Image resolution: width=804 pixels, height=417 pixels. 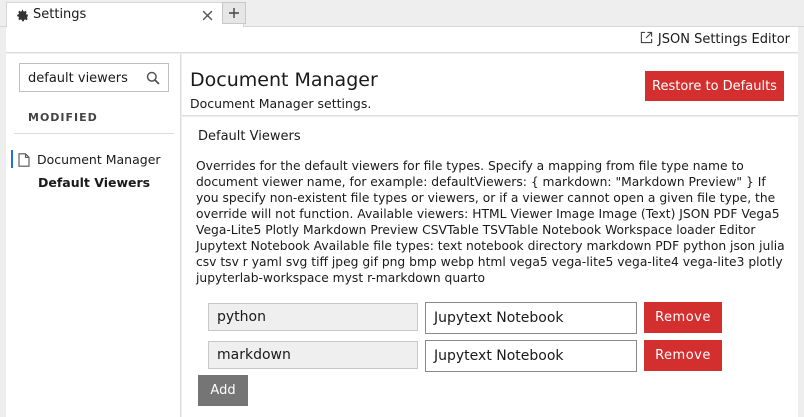 I want to click on modified-section-label: MODIFIED, so click(x=63, y=117).